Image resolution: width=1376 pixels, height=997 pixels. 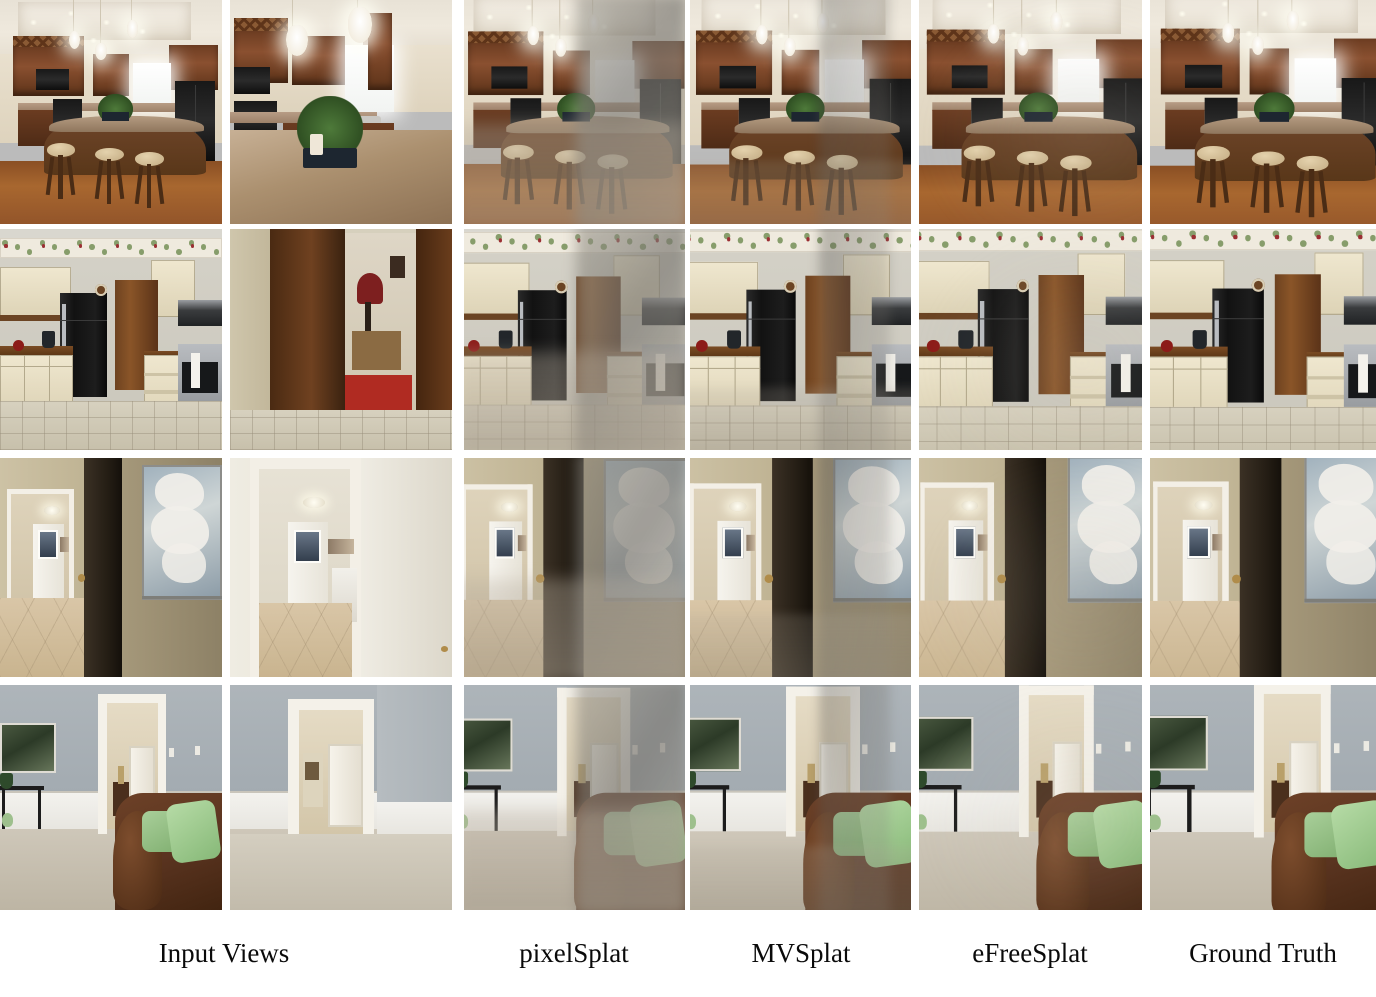 I want to click on grid-cell-r1-c2, so click(x=341, y=112).